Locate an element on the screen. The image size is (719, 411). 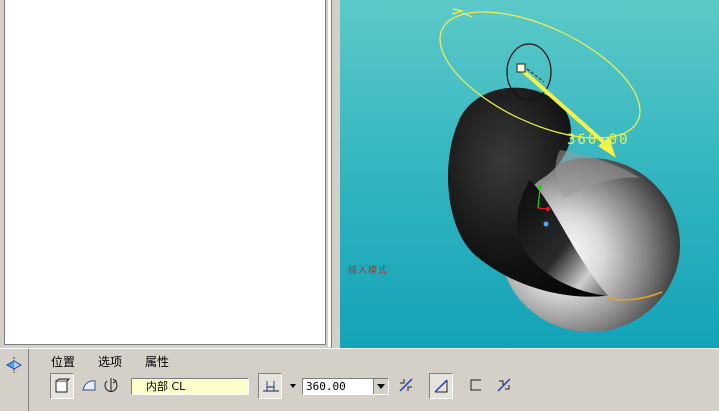
thicken-icon is located at coordinates (475, 385).